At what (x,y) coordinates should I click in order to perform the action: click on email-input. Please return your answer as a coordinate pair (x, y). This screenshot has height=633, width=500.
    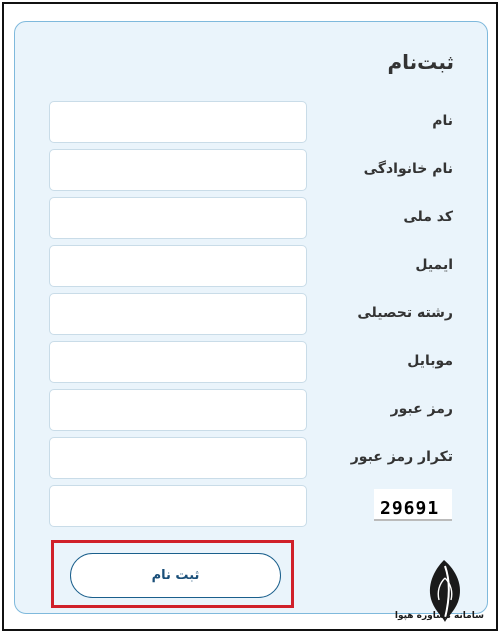
    Looking at the image, I should click on (178, 266).